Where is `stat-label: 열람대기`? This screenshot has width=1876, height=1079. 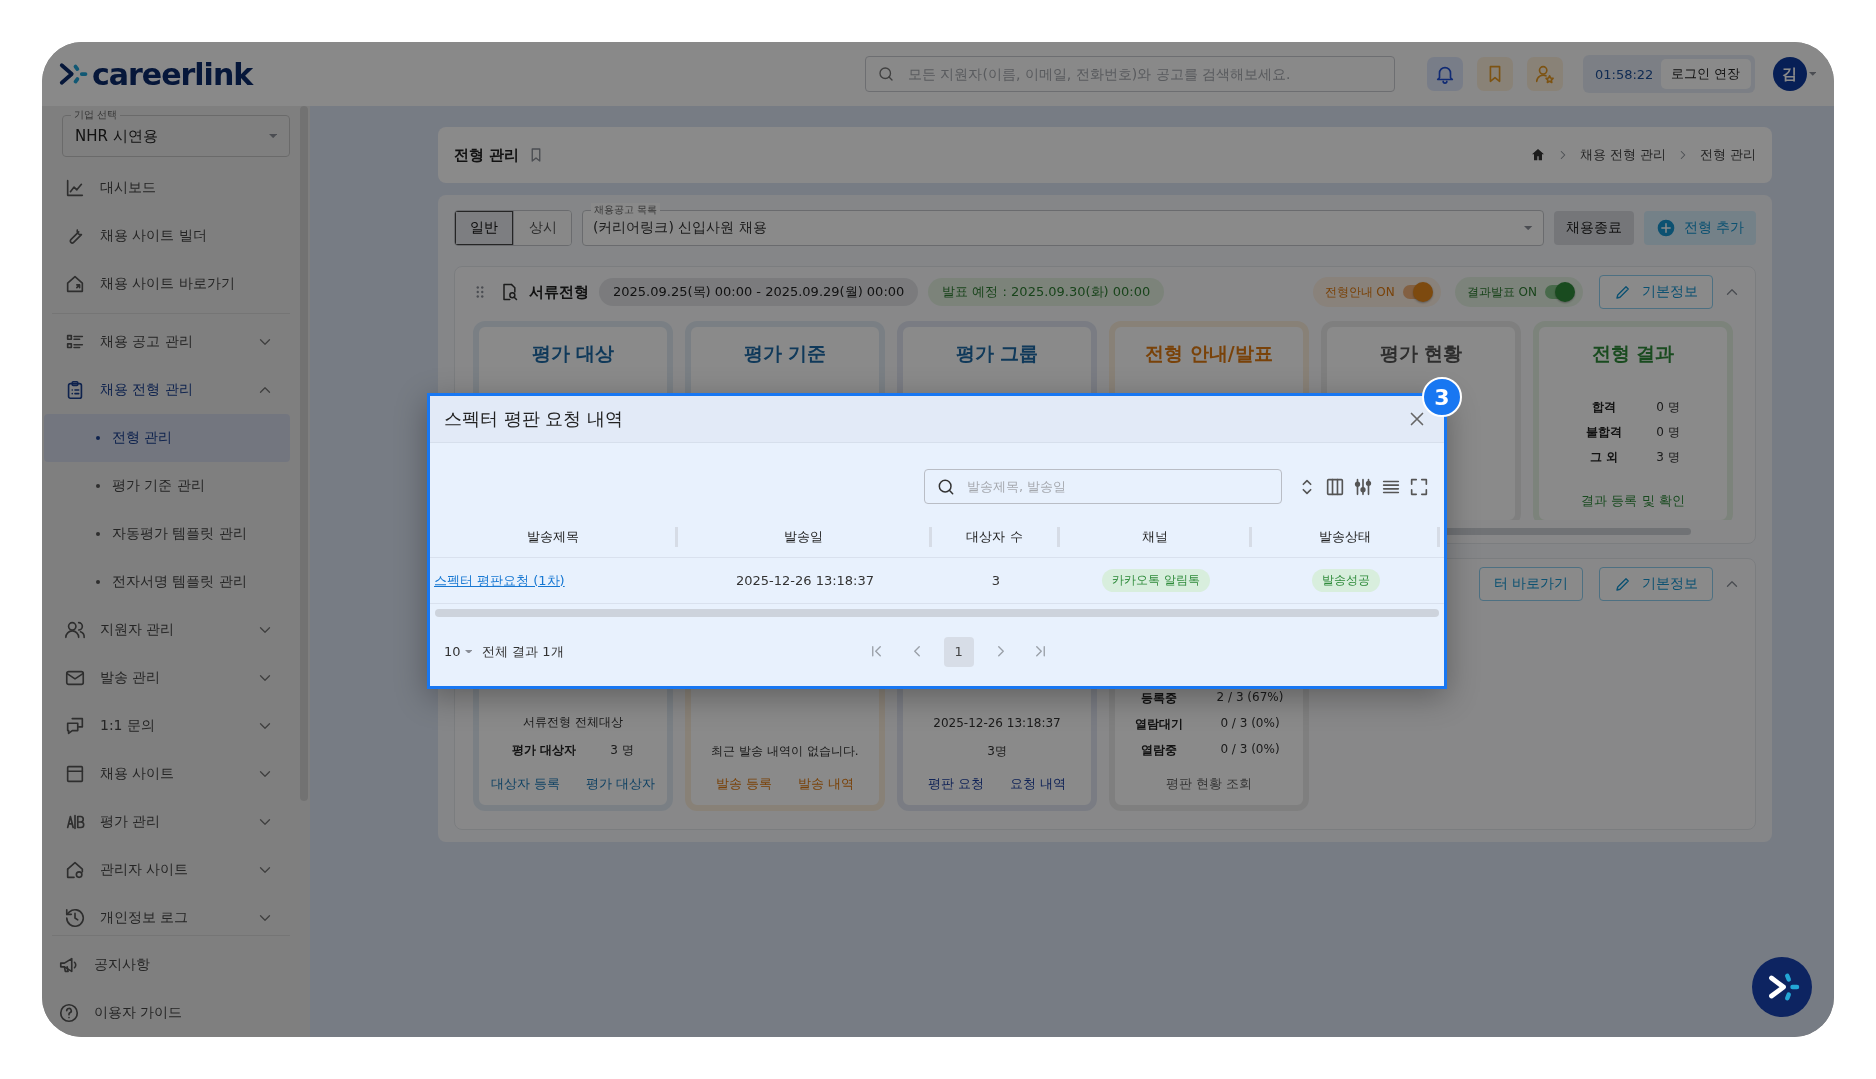
stat-label: 열람대기 is located at coordinates (1158, 724).